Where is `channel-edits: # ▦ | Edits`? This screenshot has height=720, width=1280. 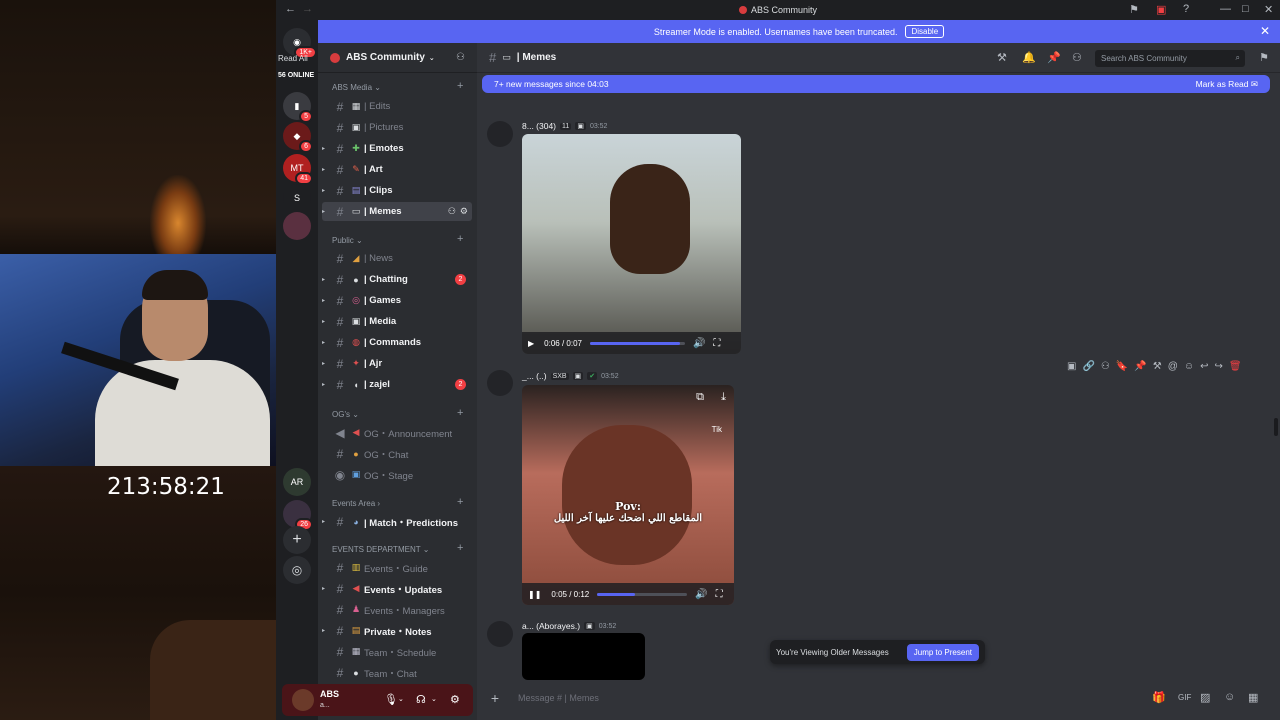 channel-edits: # ▦ | Edits is located at coordinates (397, 106).